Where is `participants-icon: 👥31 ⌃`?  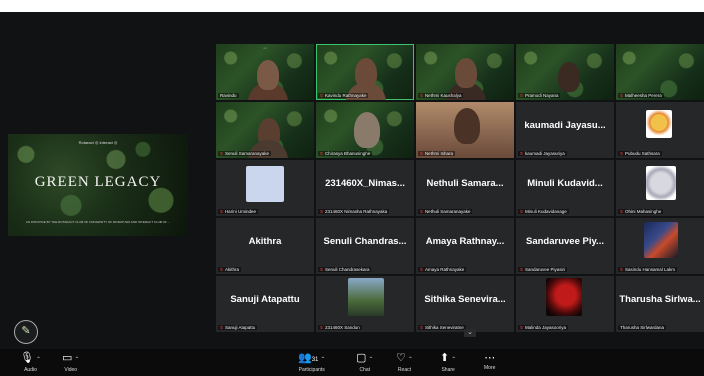
participants-icon: 👥31 ⌃ is located at coordinates (312, 358).